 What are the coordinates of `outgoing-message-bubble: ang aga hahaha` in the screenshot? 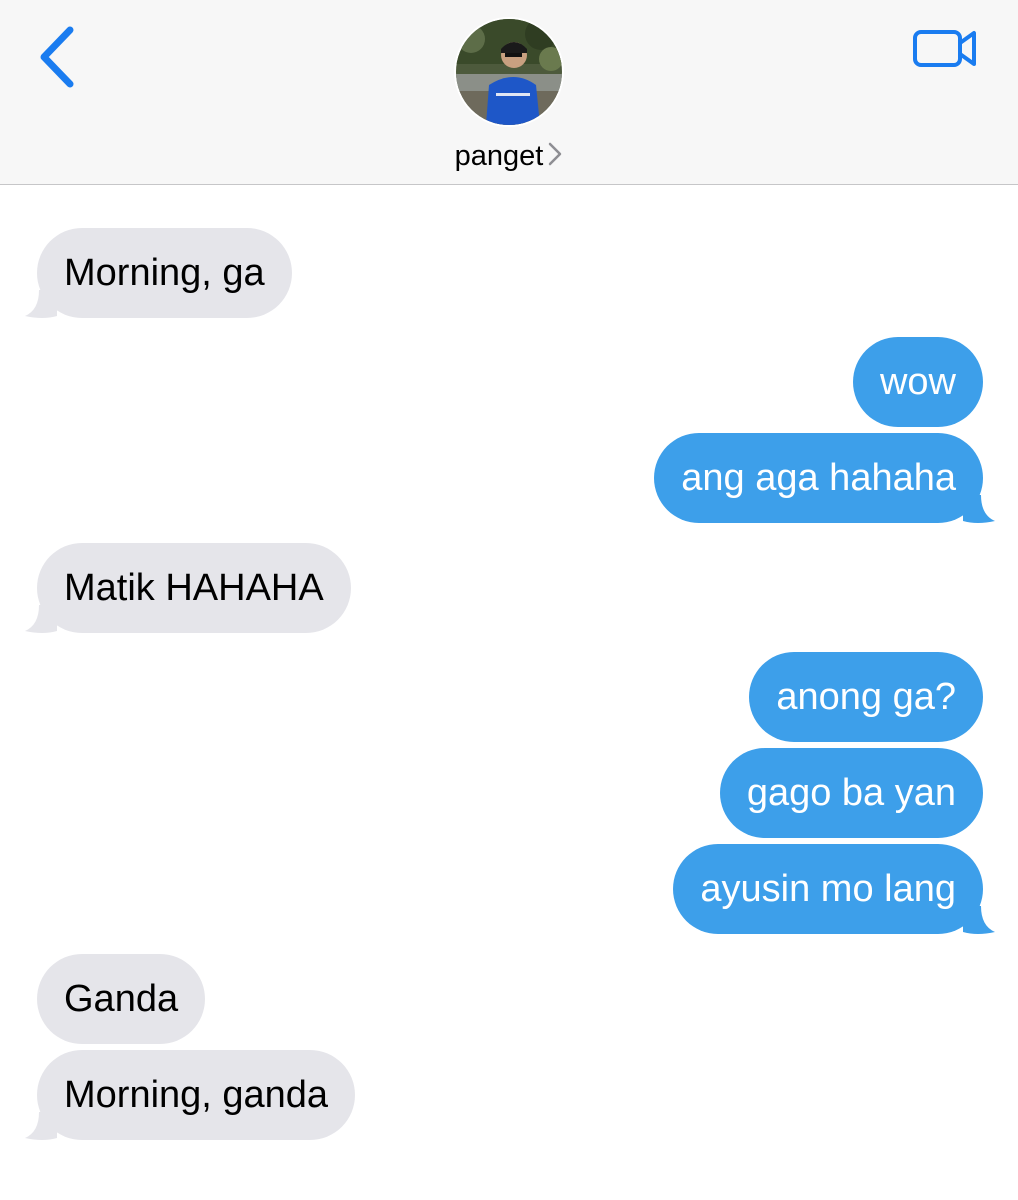 It's located at (824, 478).